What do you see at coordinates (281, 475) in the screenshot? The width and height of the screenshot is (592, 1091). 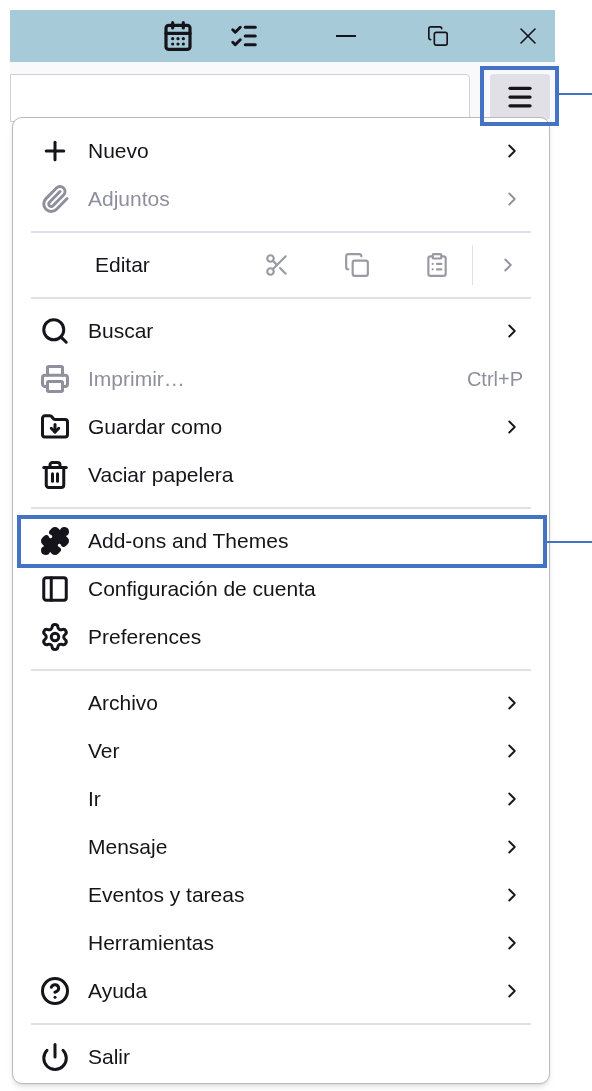 I see `menu-item: Vaciar papelera` at bounding box center [281, 475].